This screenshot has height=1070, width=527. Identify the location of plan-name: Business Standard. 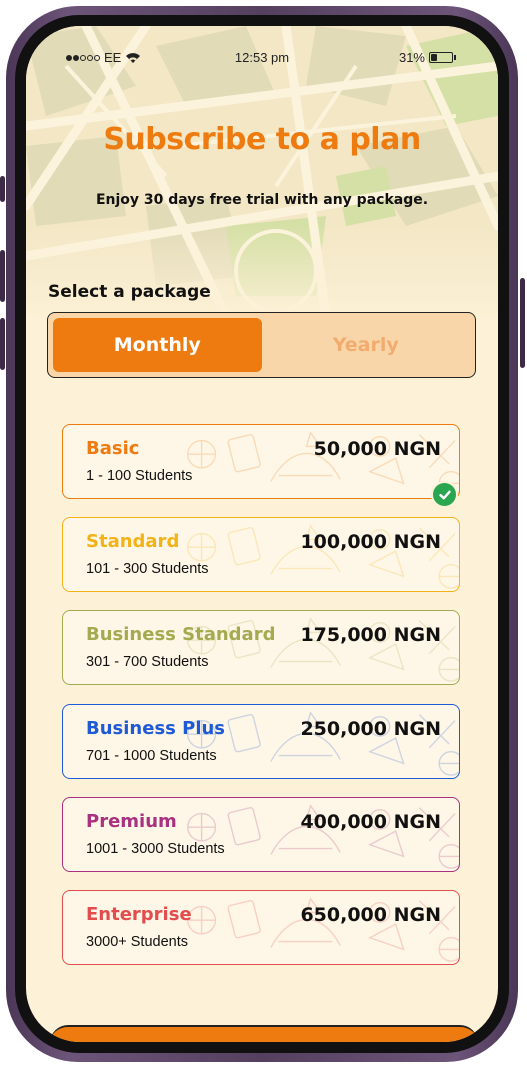
(181, 635).